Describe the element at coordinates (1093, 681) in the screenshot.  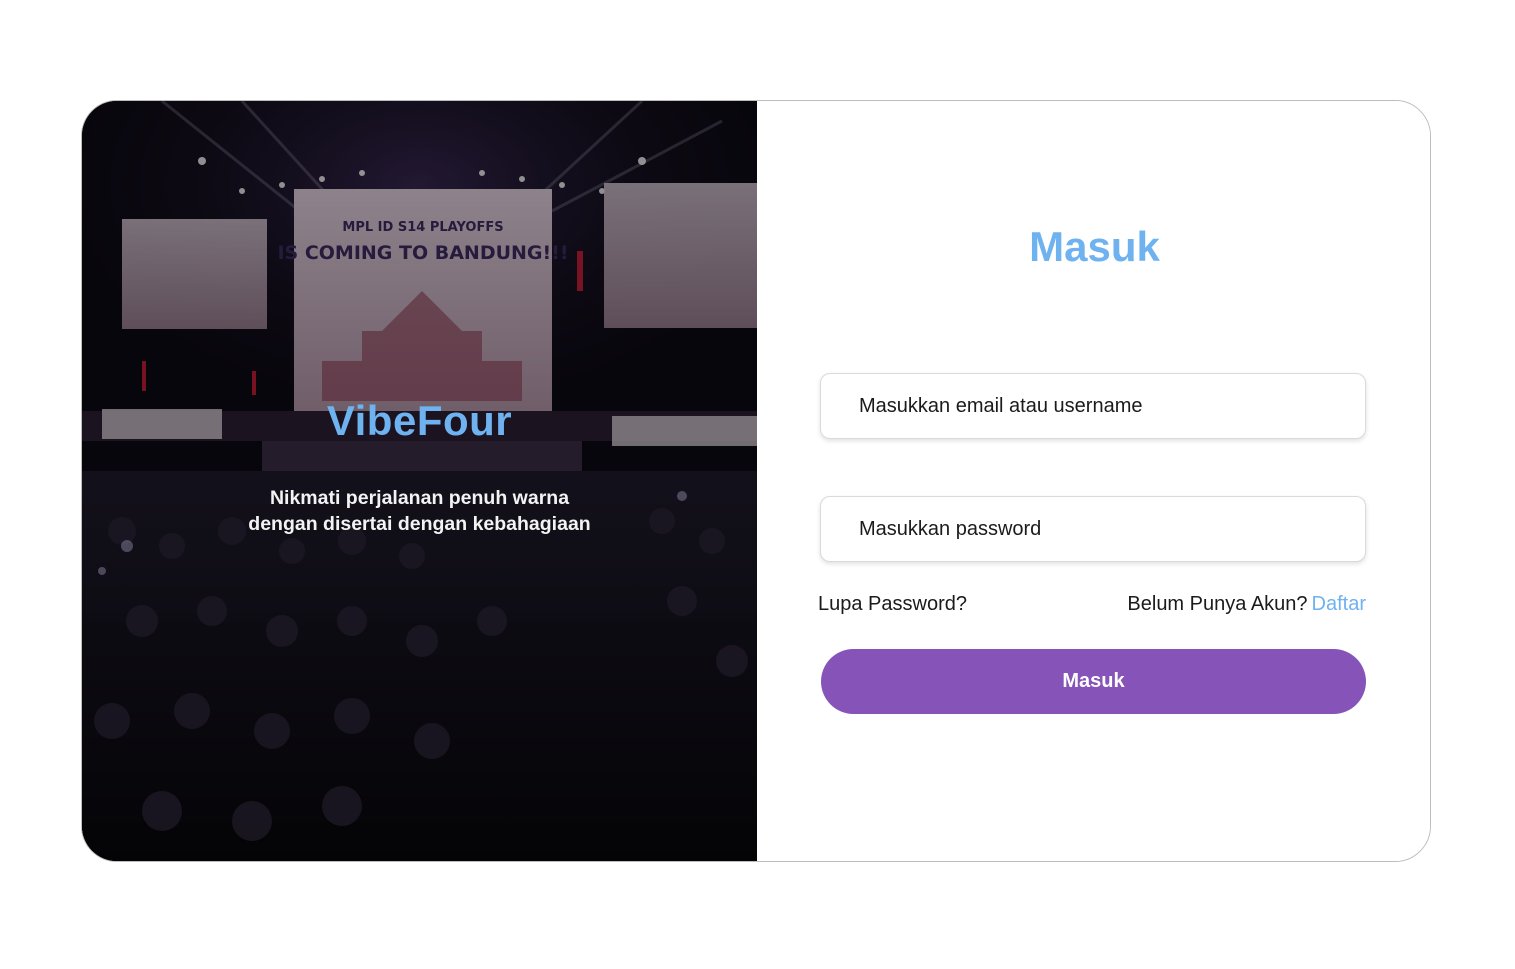
I see `login-button: Masuk` at that location.